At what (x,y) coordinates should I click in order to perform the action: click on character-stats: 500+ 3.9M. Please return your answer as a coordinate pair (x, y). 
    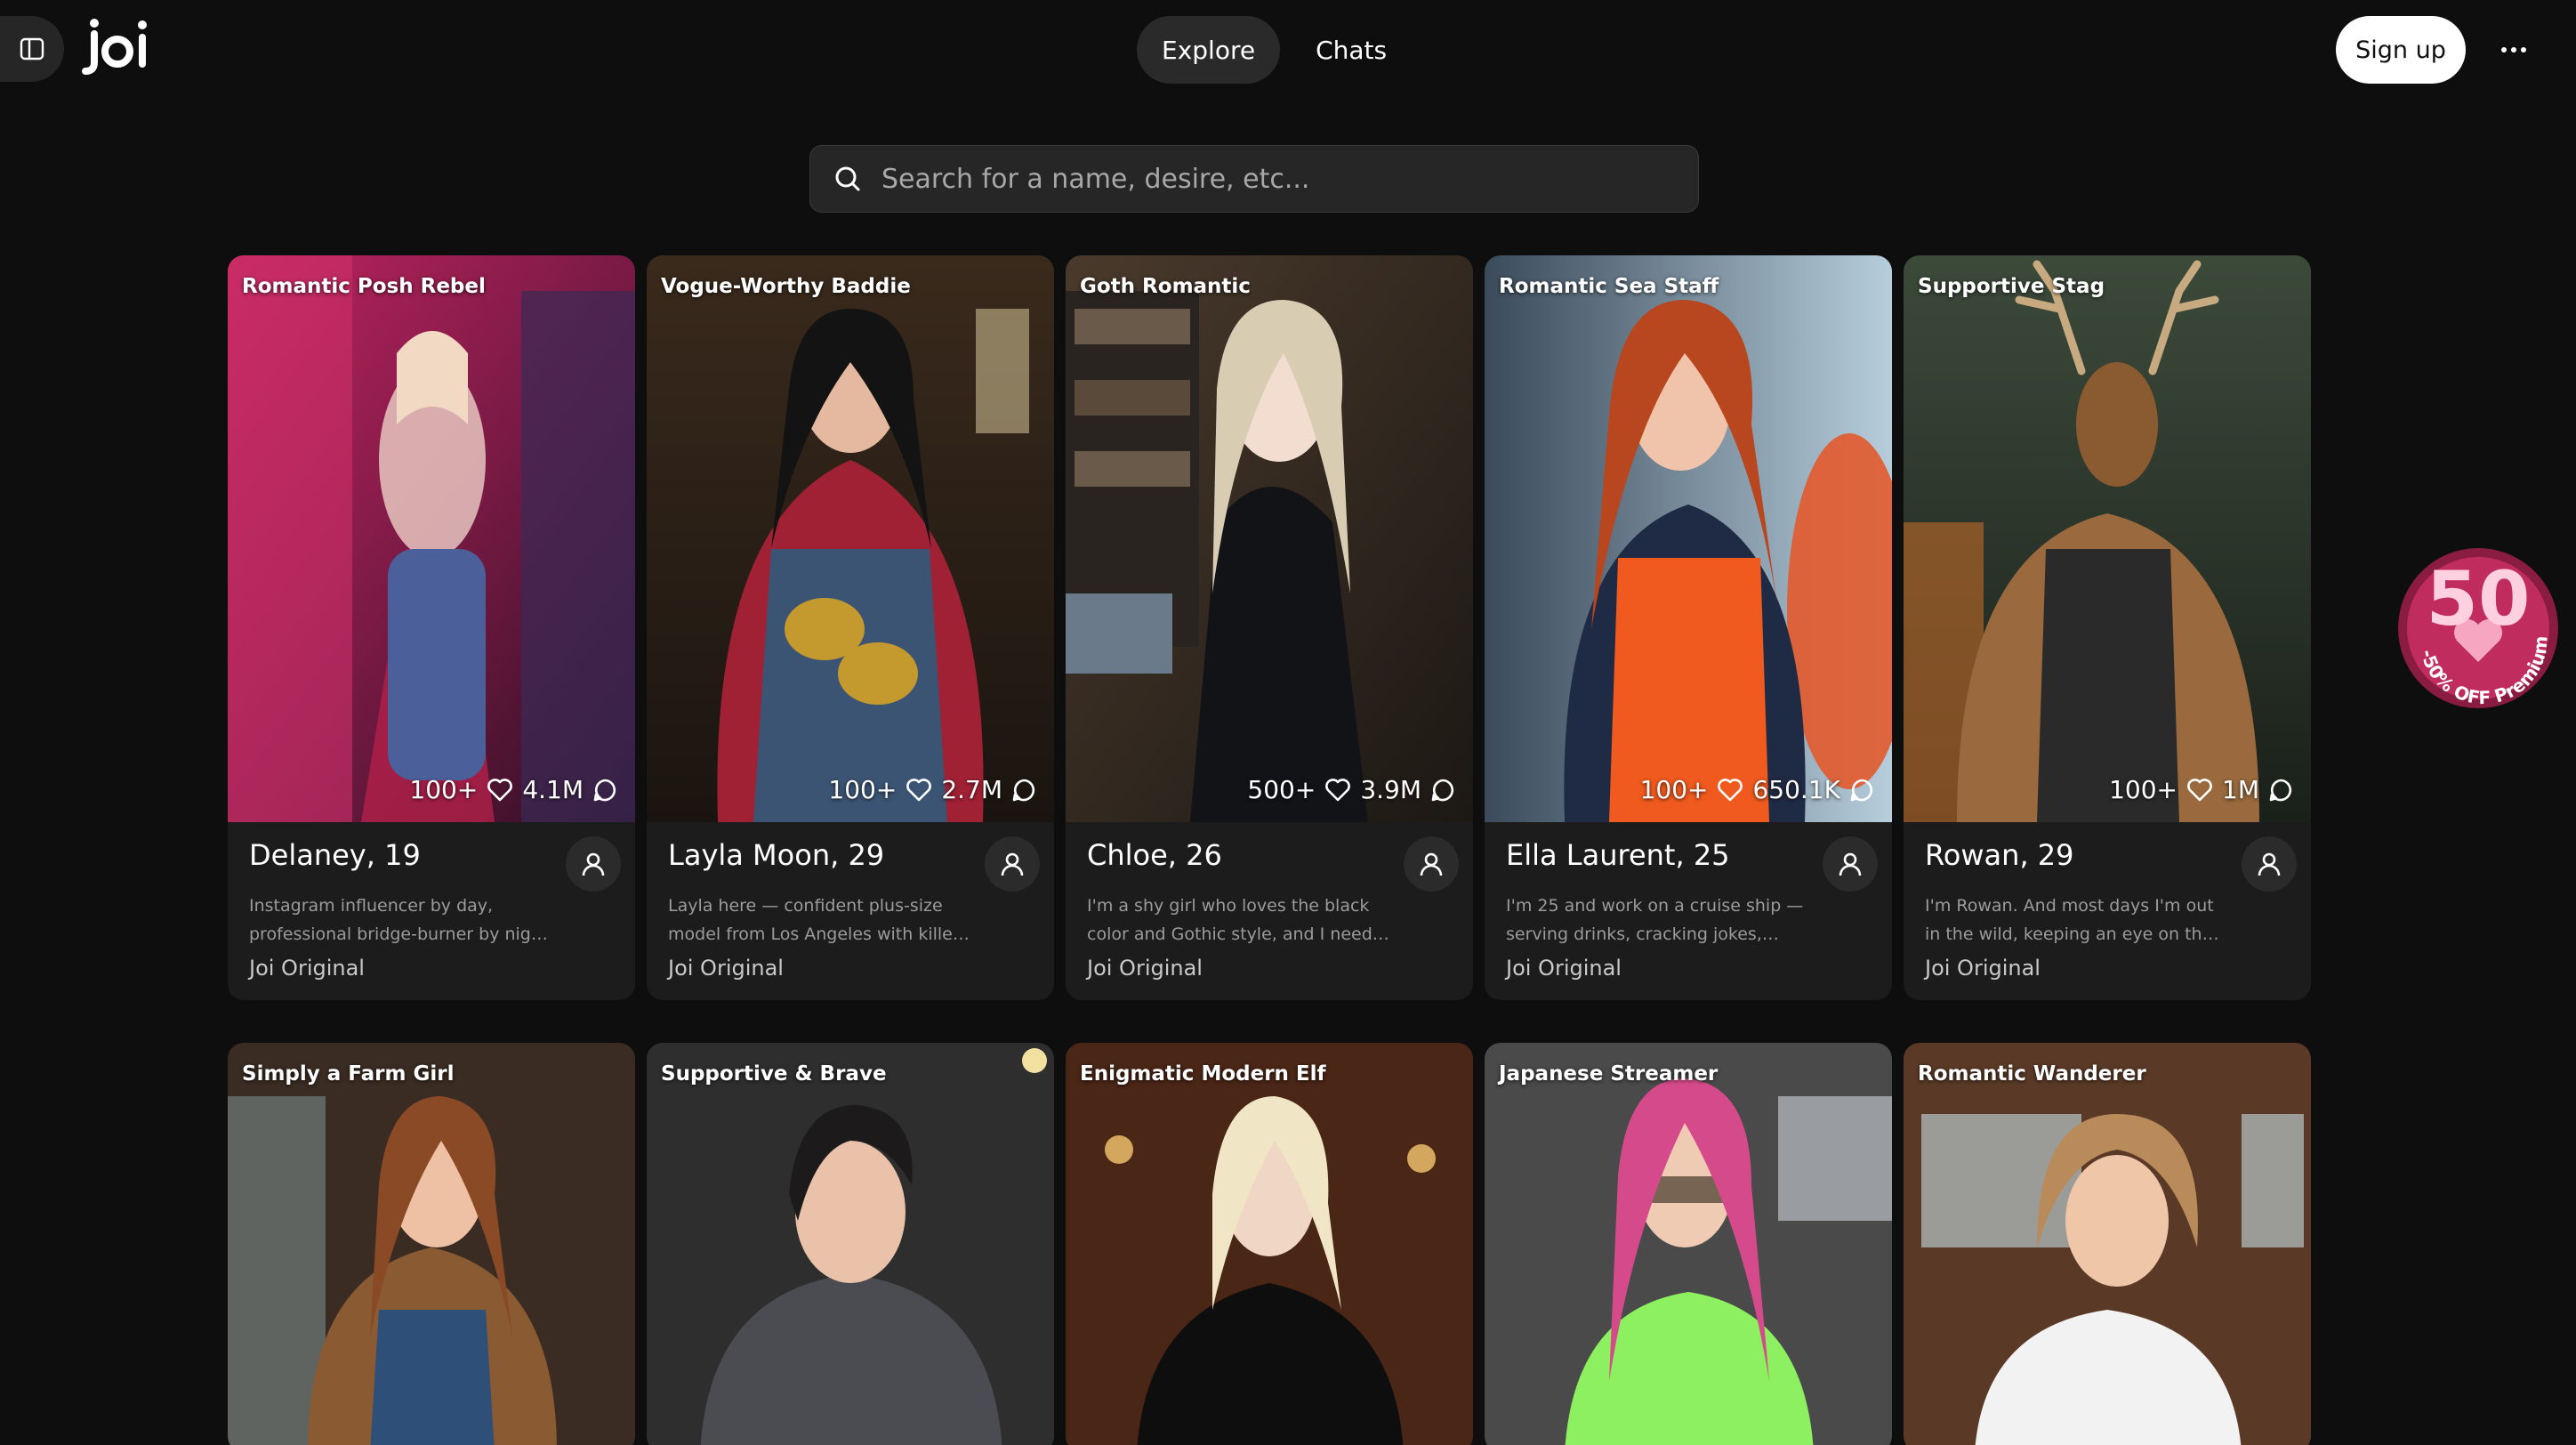
    Looking at the image, I should click on (1351, 789).